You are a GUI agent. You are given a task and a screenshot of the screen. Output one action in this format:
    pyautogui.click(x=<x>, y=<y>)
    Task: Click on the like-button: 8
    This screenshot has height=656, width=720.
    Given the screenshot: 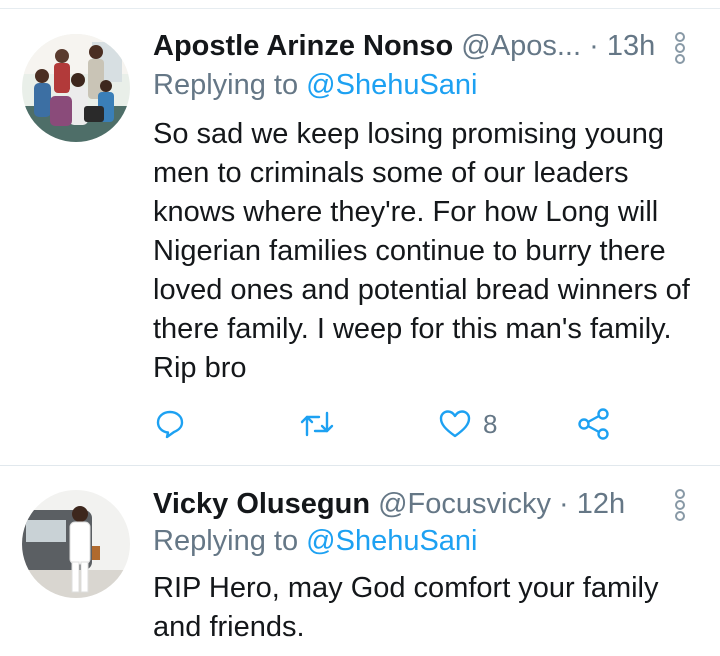 What is the action you would take?
    pyautogui.click(x=468, y=424)
    